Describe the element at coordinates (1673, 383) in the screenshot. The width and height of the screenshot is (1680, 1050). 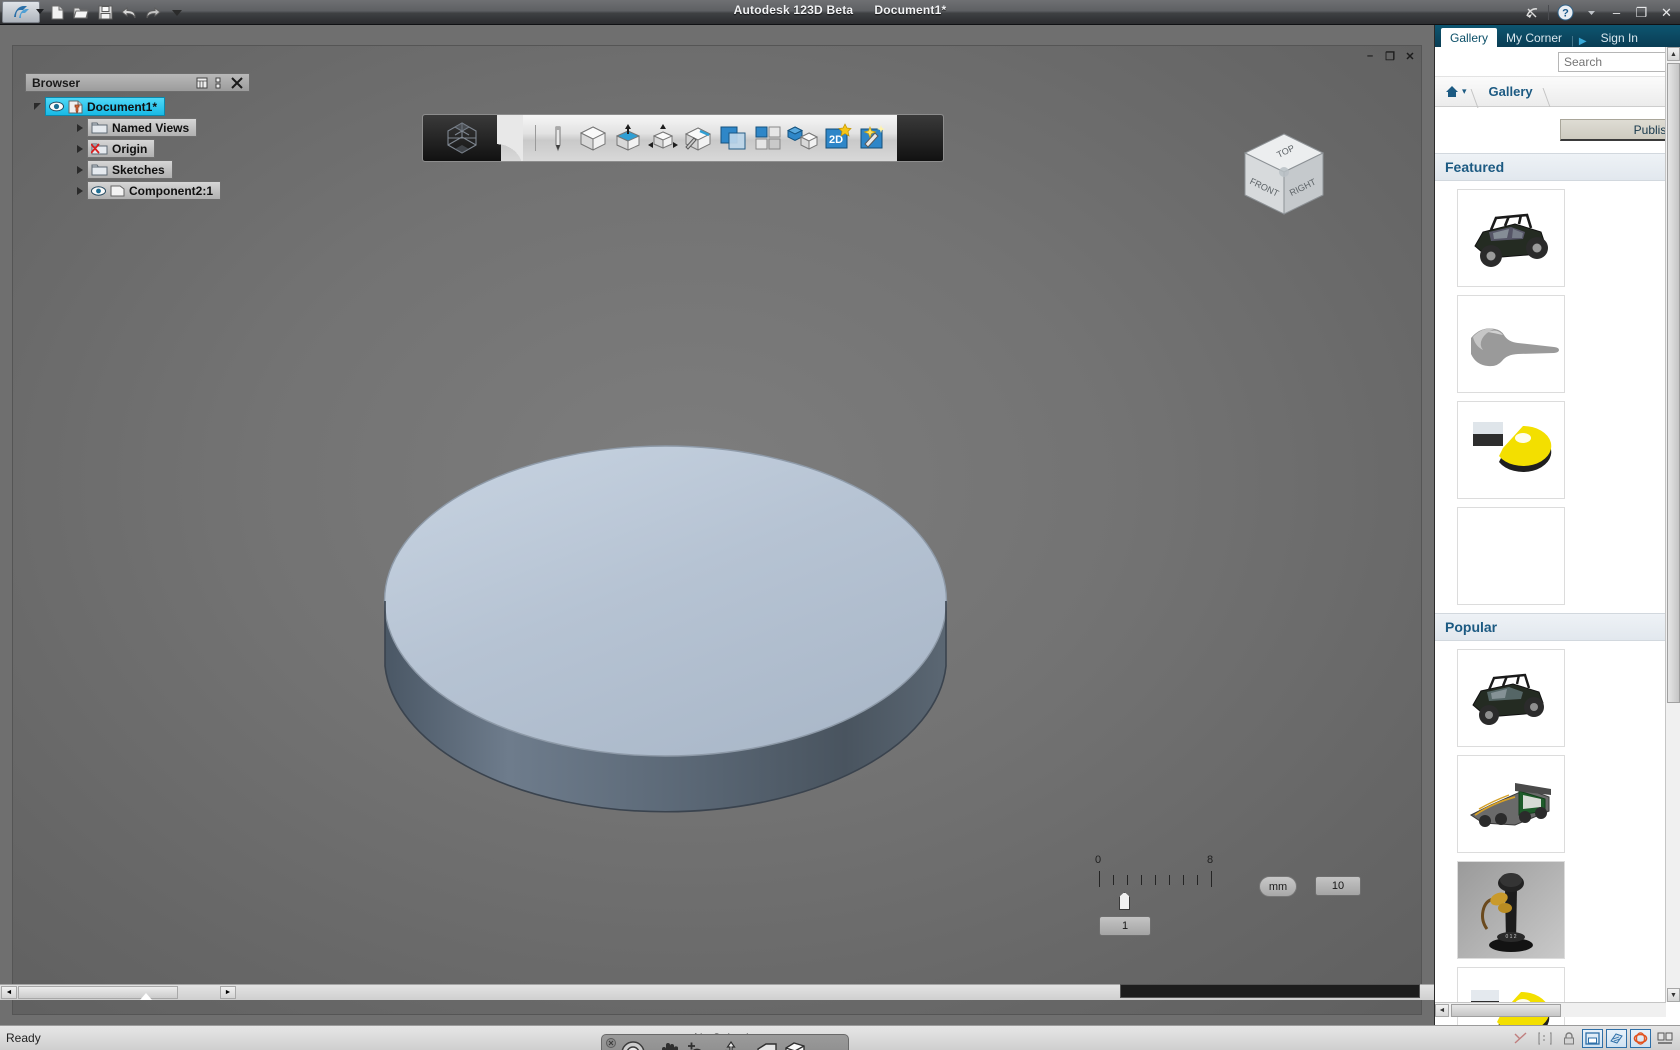
I see `gallery-scroll-thumb` at that location.